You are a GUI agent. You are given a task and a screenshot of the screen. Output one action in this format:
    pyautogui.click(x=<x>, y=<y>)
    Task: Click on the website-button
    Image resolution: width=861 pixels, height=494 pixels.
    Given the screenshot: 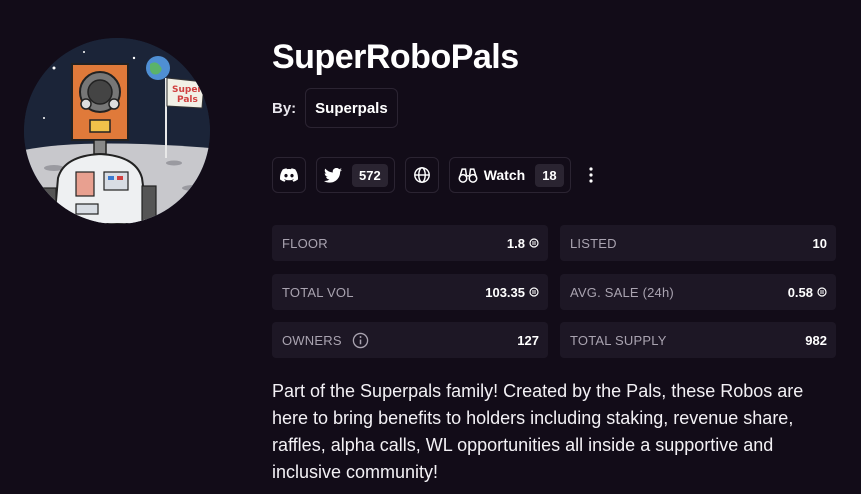 What is the action you would take?
    pyautogui.click(x=421, y=175)
    